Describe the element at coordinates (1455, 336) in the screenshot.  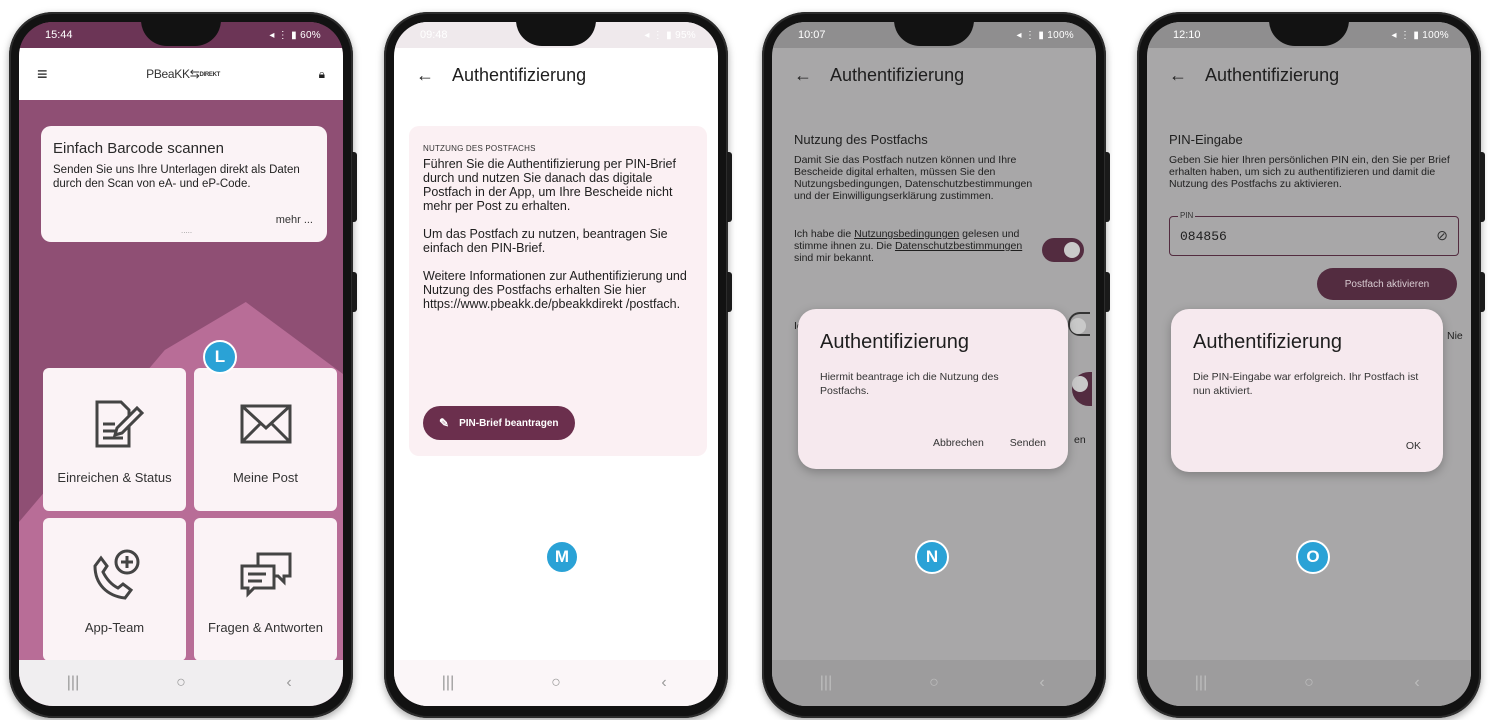
I see `text-partial: Nie` at that location.